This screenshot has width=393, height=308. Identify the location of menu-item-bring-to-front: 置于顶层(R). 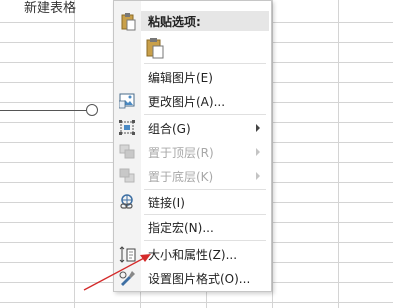
(191, 152).